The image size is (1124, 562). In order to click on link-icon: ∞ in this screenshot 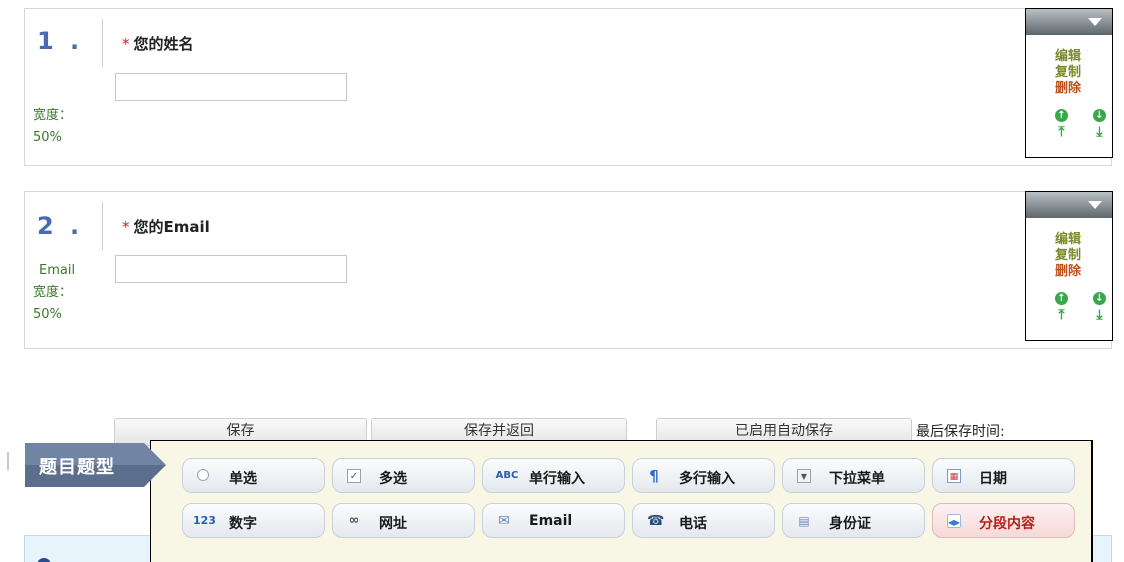, I will do `click(354, 520)`.